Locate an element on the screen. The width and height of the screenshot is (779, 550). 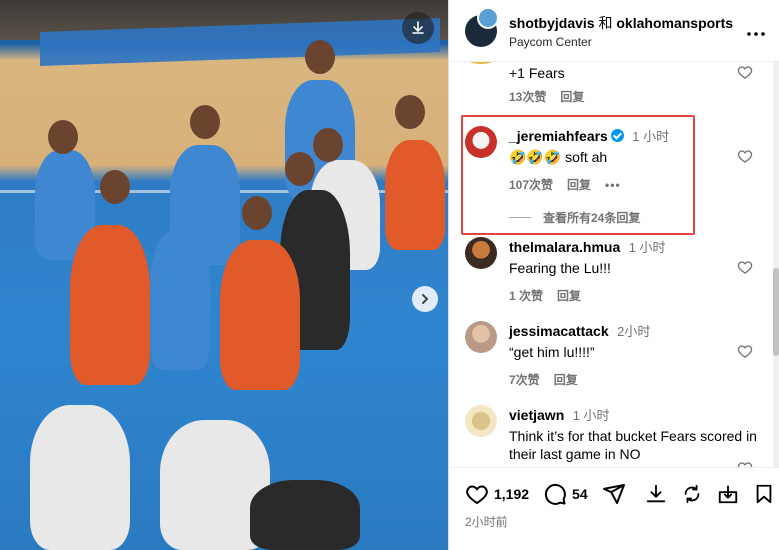
next-photo-button is located at coordinates (425, 299).